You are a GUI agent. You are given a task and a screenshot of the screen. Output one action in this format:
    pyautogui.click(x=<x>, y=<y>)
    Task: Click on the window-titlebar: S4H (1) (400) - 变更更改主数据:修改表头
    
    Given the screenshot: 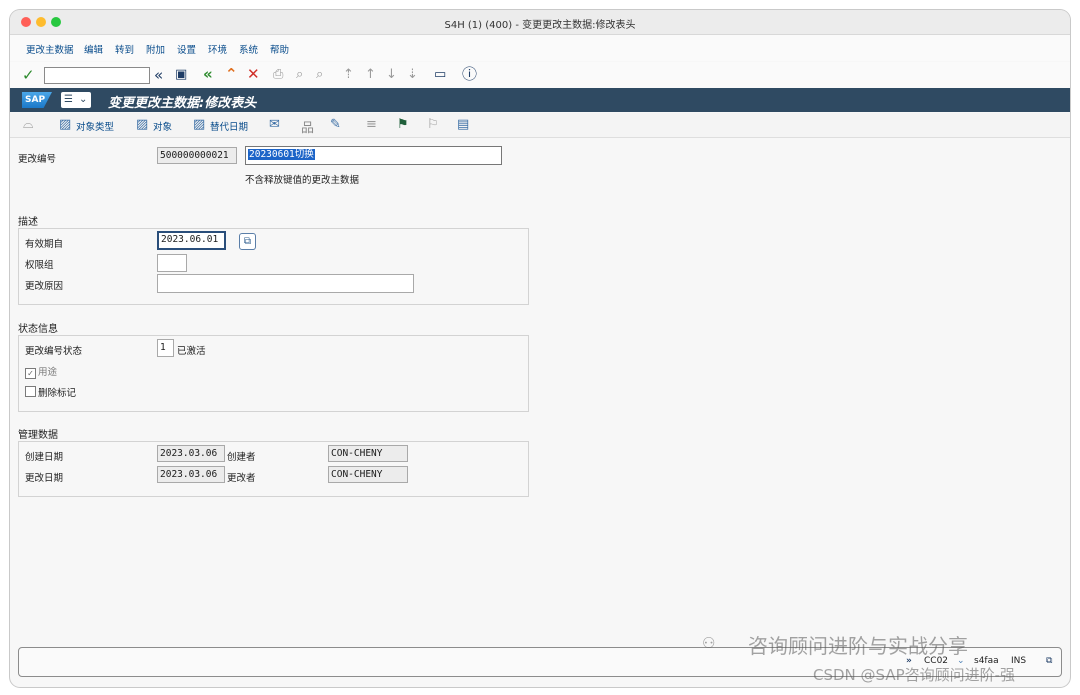 What is the action you would take?
    pyautogui.click(x=540, y=22)
    